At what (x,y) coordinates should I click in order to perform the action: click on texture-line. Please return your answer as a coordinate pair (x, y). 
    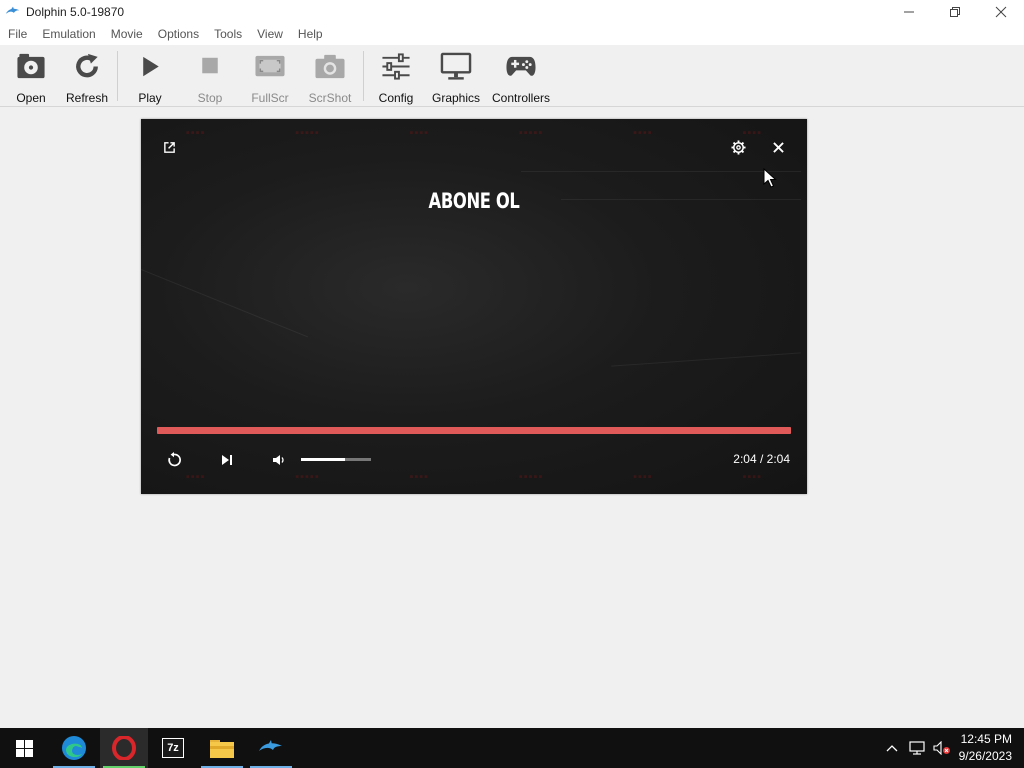
    Looking at the image, I should click on (661, 171).